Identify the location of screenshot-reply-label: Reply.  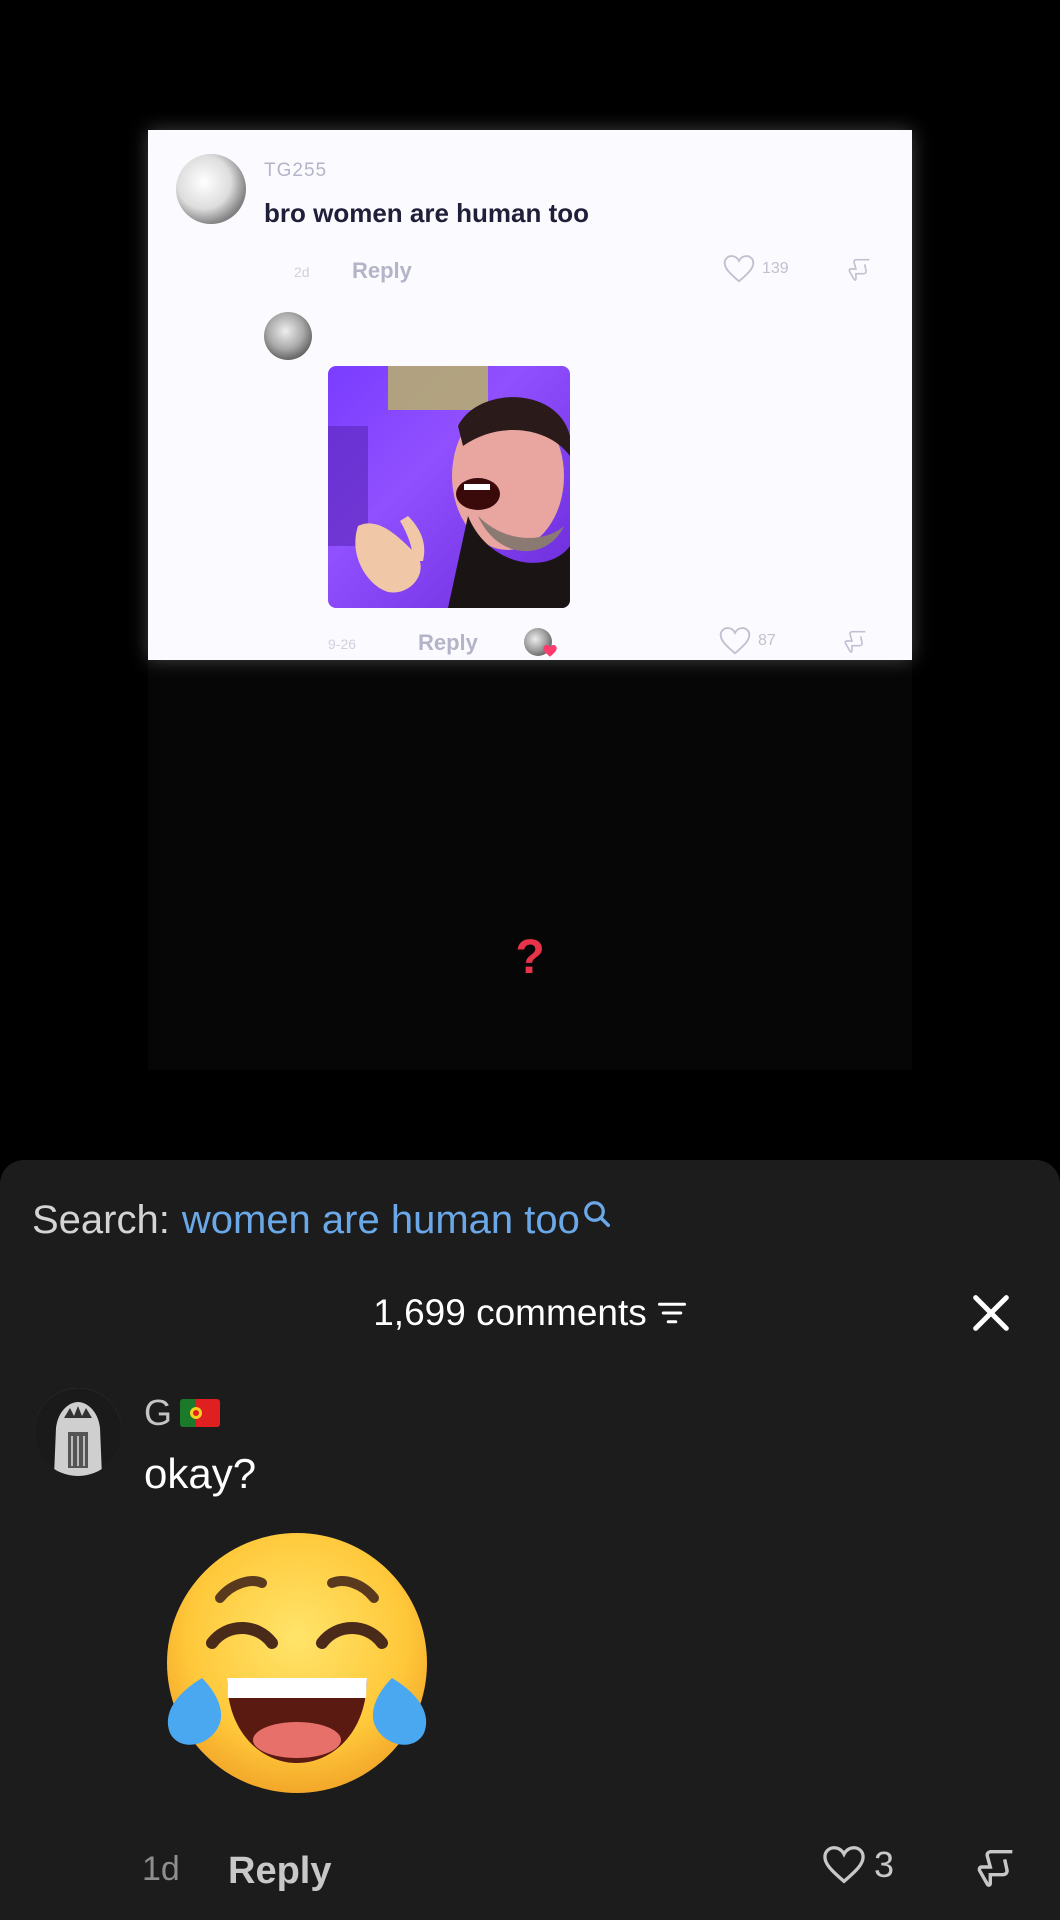
(382, 270).